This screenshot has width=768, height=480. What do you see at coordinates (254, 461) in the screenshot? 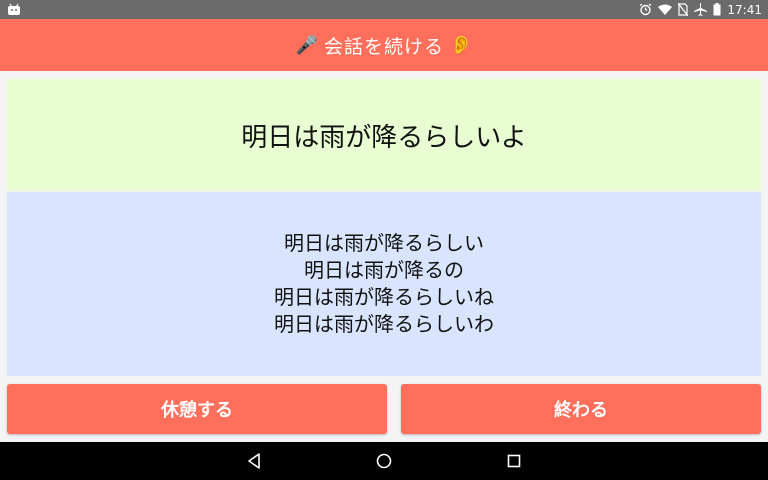
I see `back-icon` at bounding box center [254, 461].